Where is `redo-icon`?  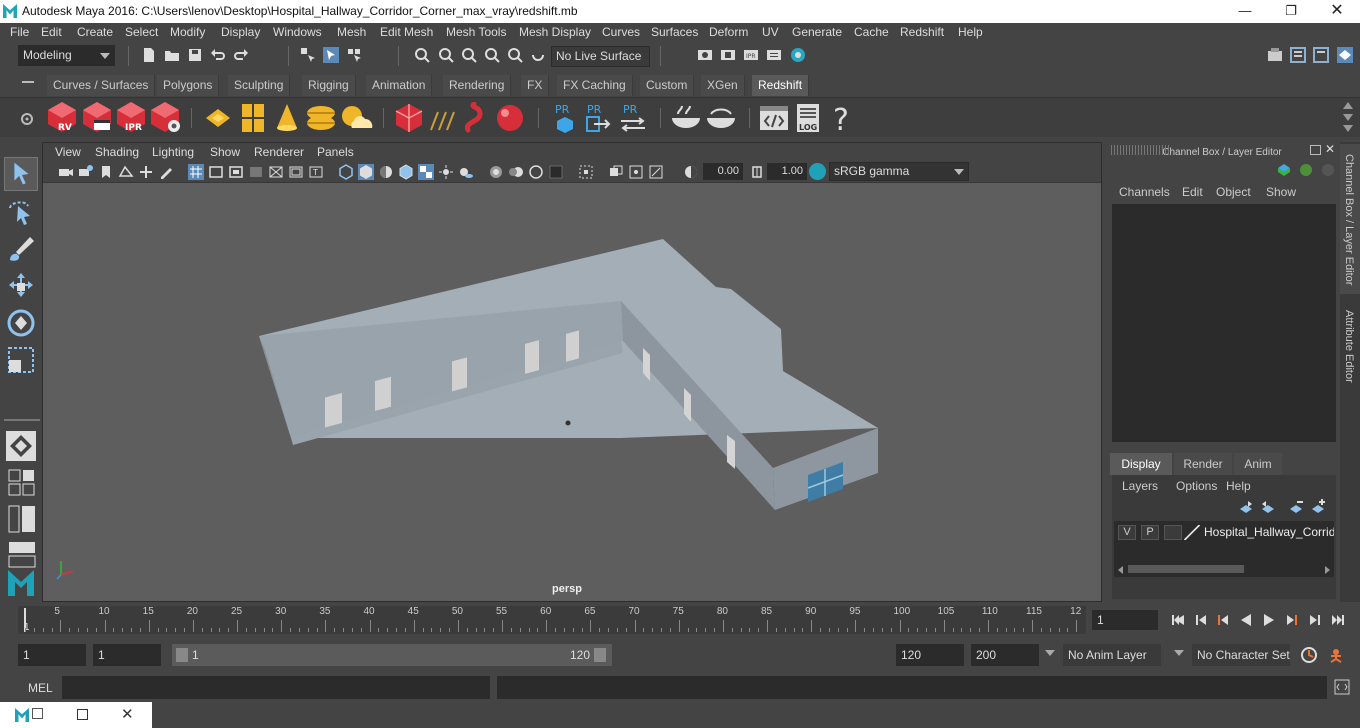 redo-icon is located at coordinates (241, 55).